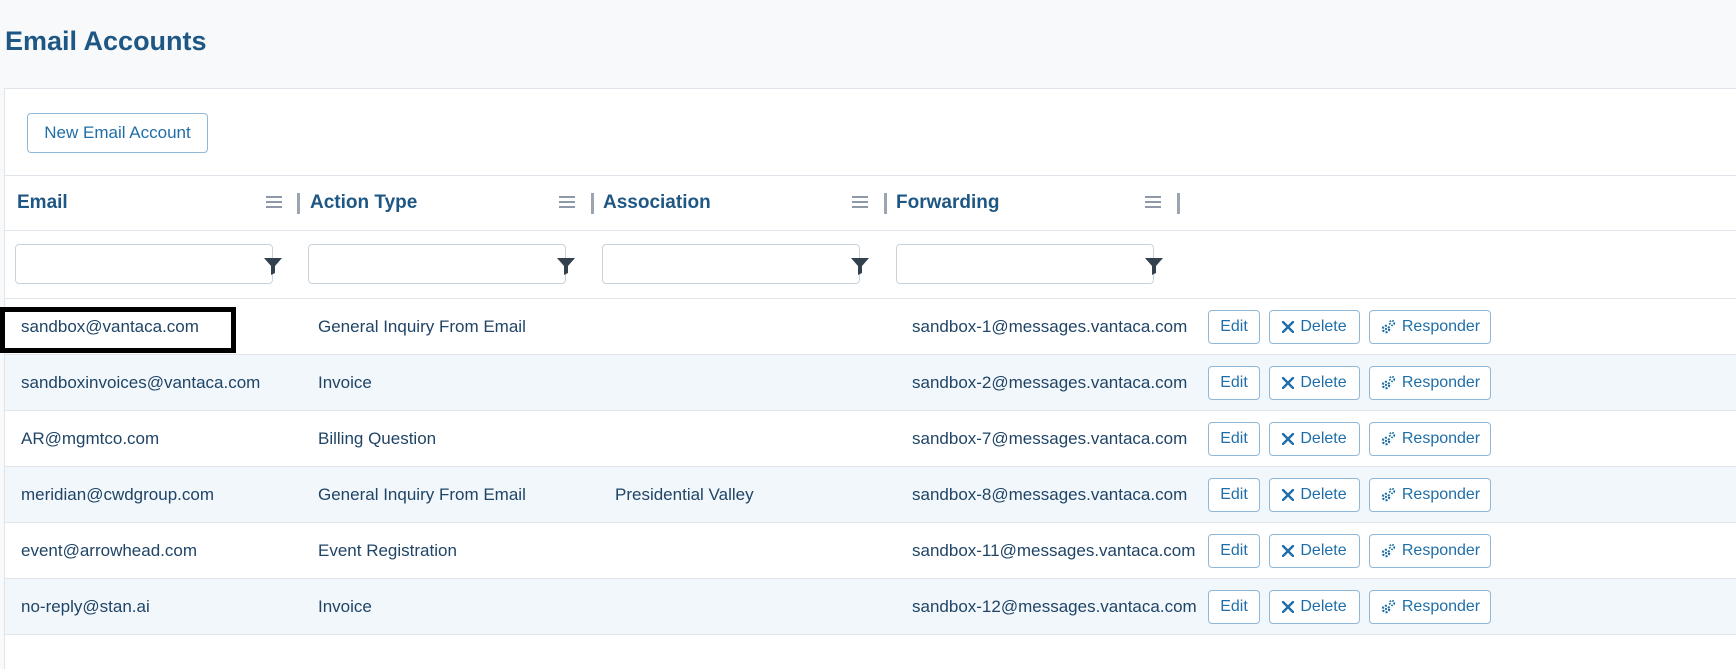 The width and height of the screenshot is (1736, 669). I want to click on column-header-forwarding: Forwarding, so click(947, 203).